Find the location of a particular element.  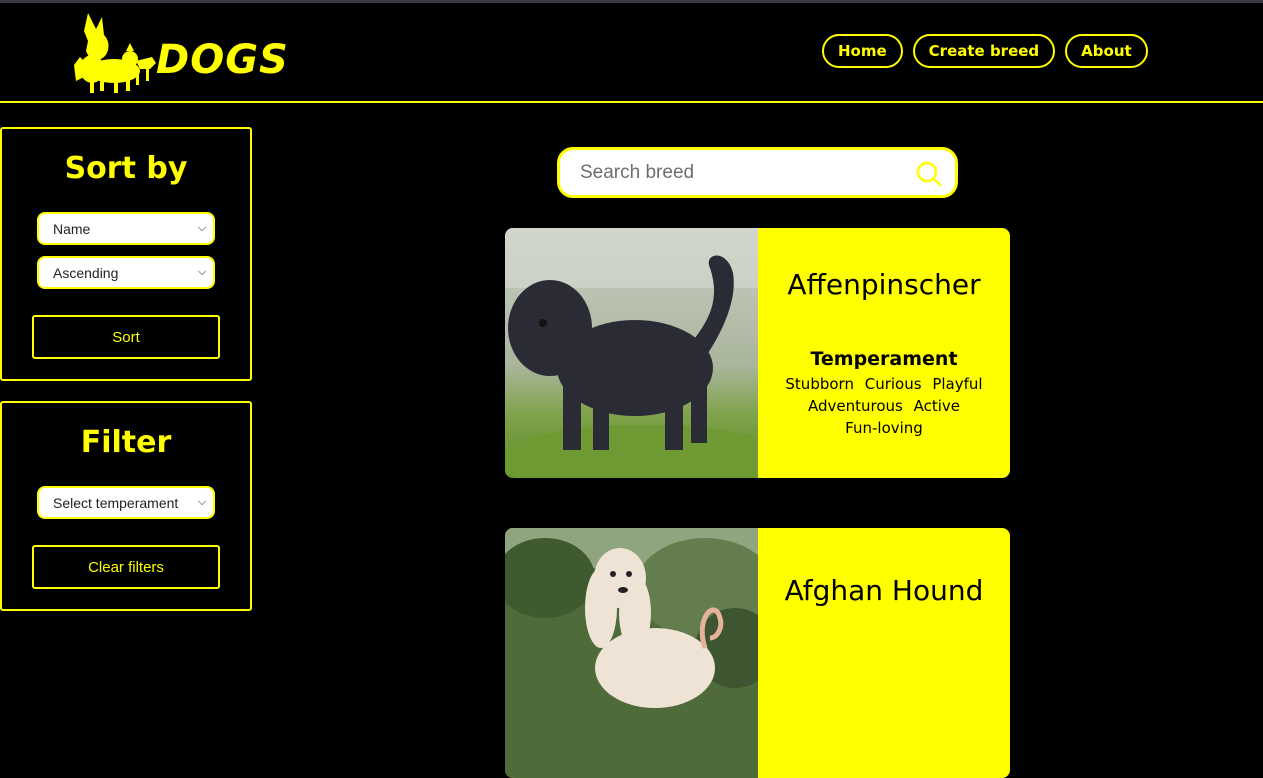

sort-panel-title: Sort by is located at coordinates (126, 168).